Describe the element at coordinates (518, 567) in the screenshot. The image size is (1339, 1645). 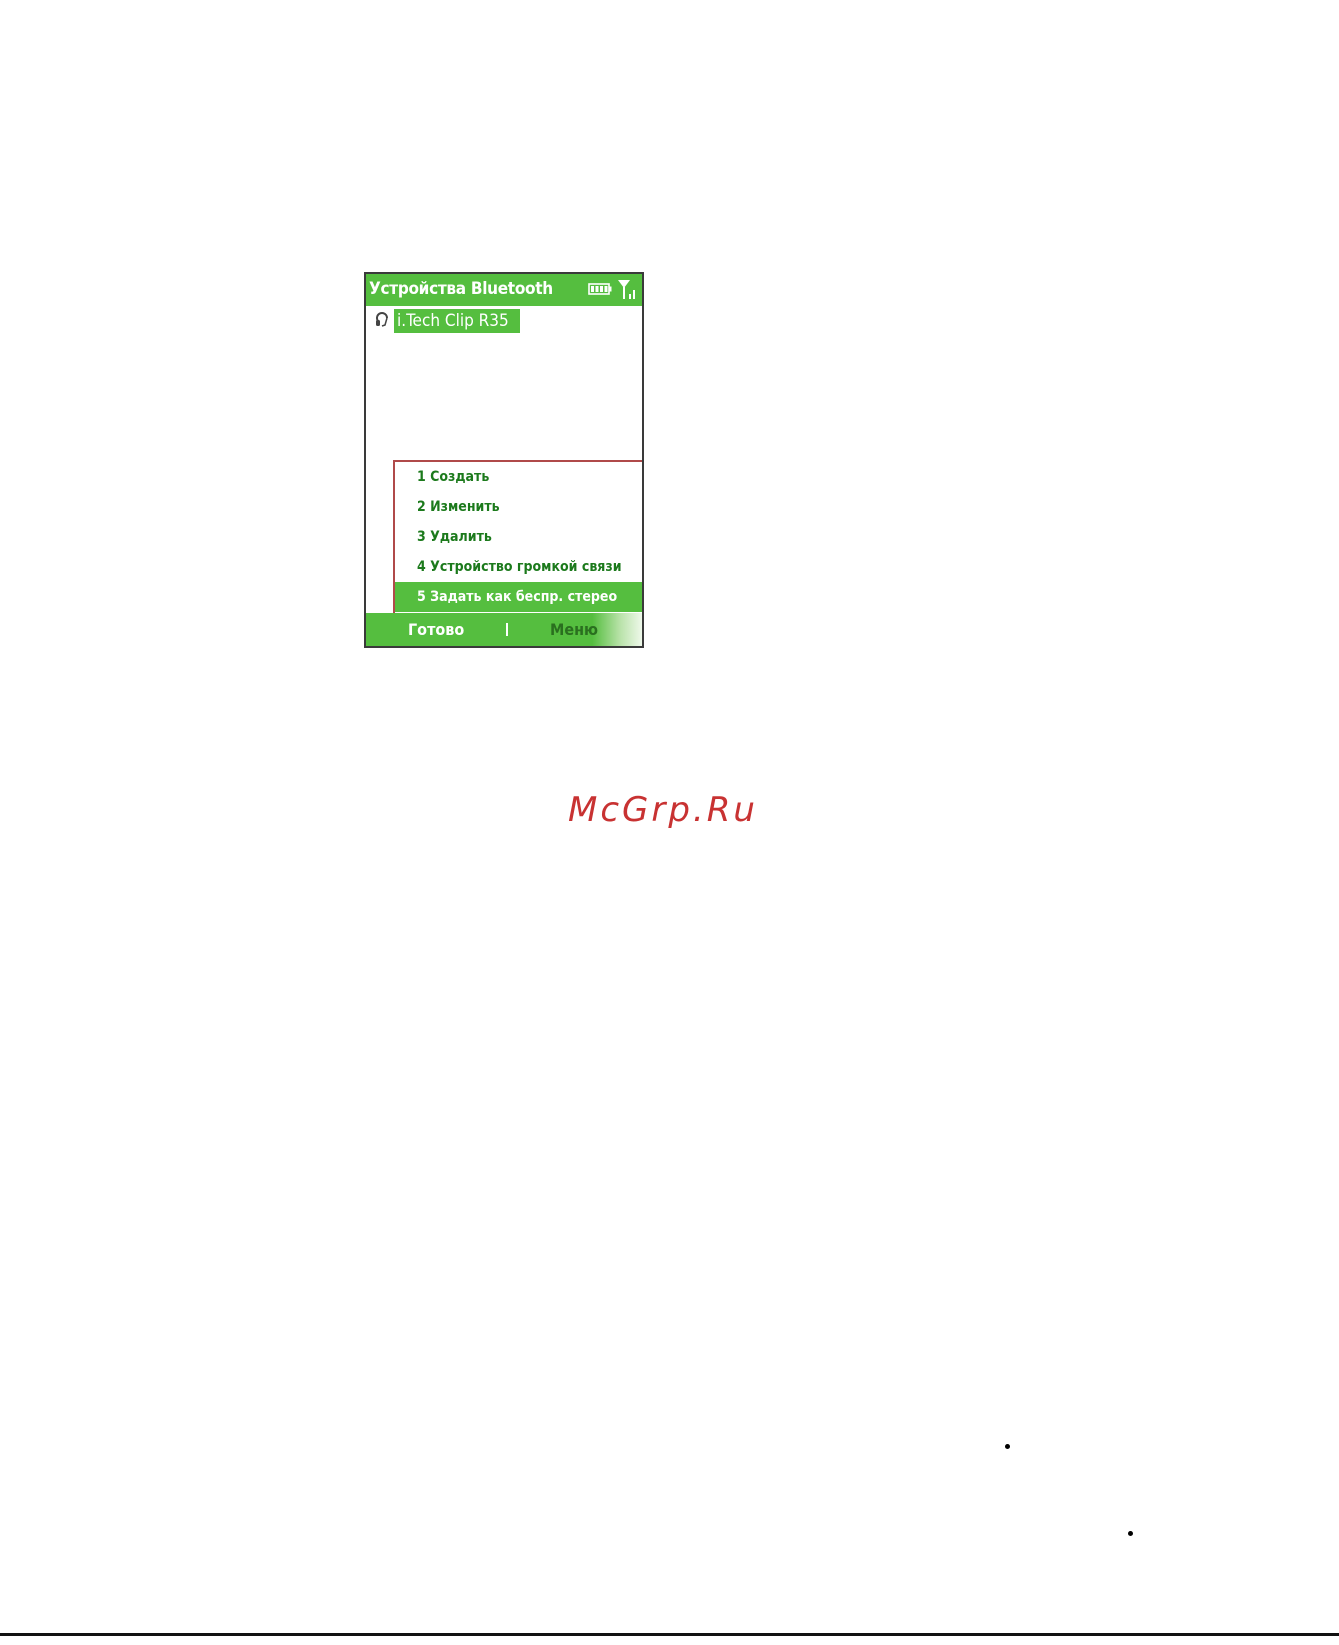
I see `menu-item-handsfree: 4 Устройство громкой связи` at that location.